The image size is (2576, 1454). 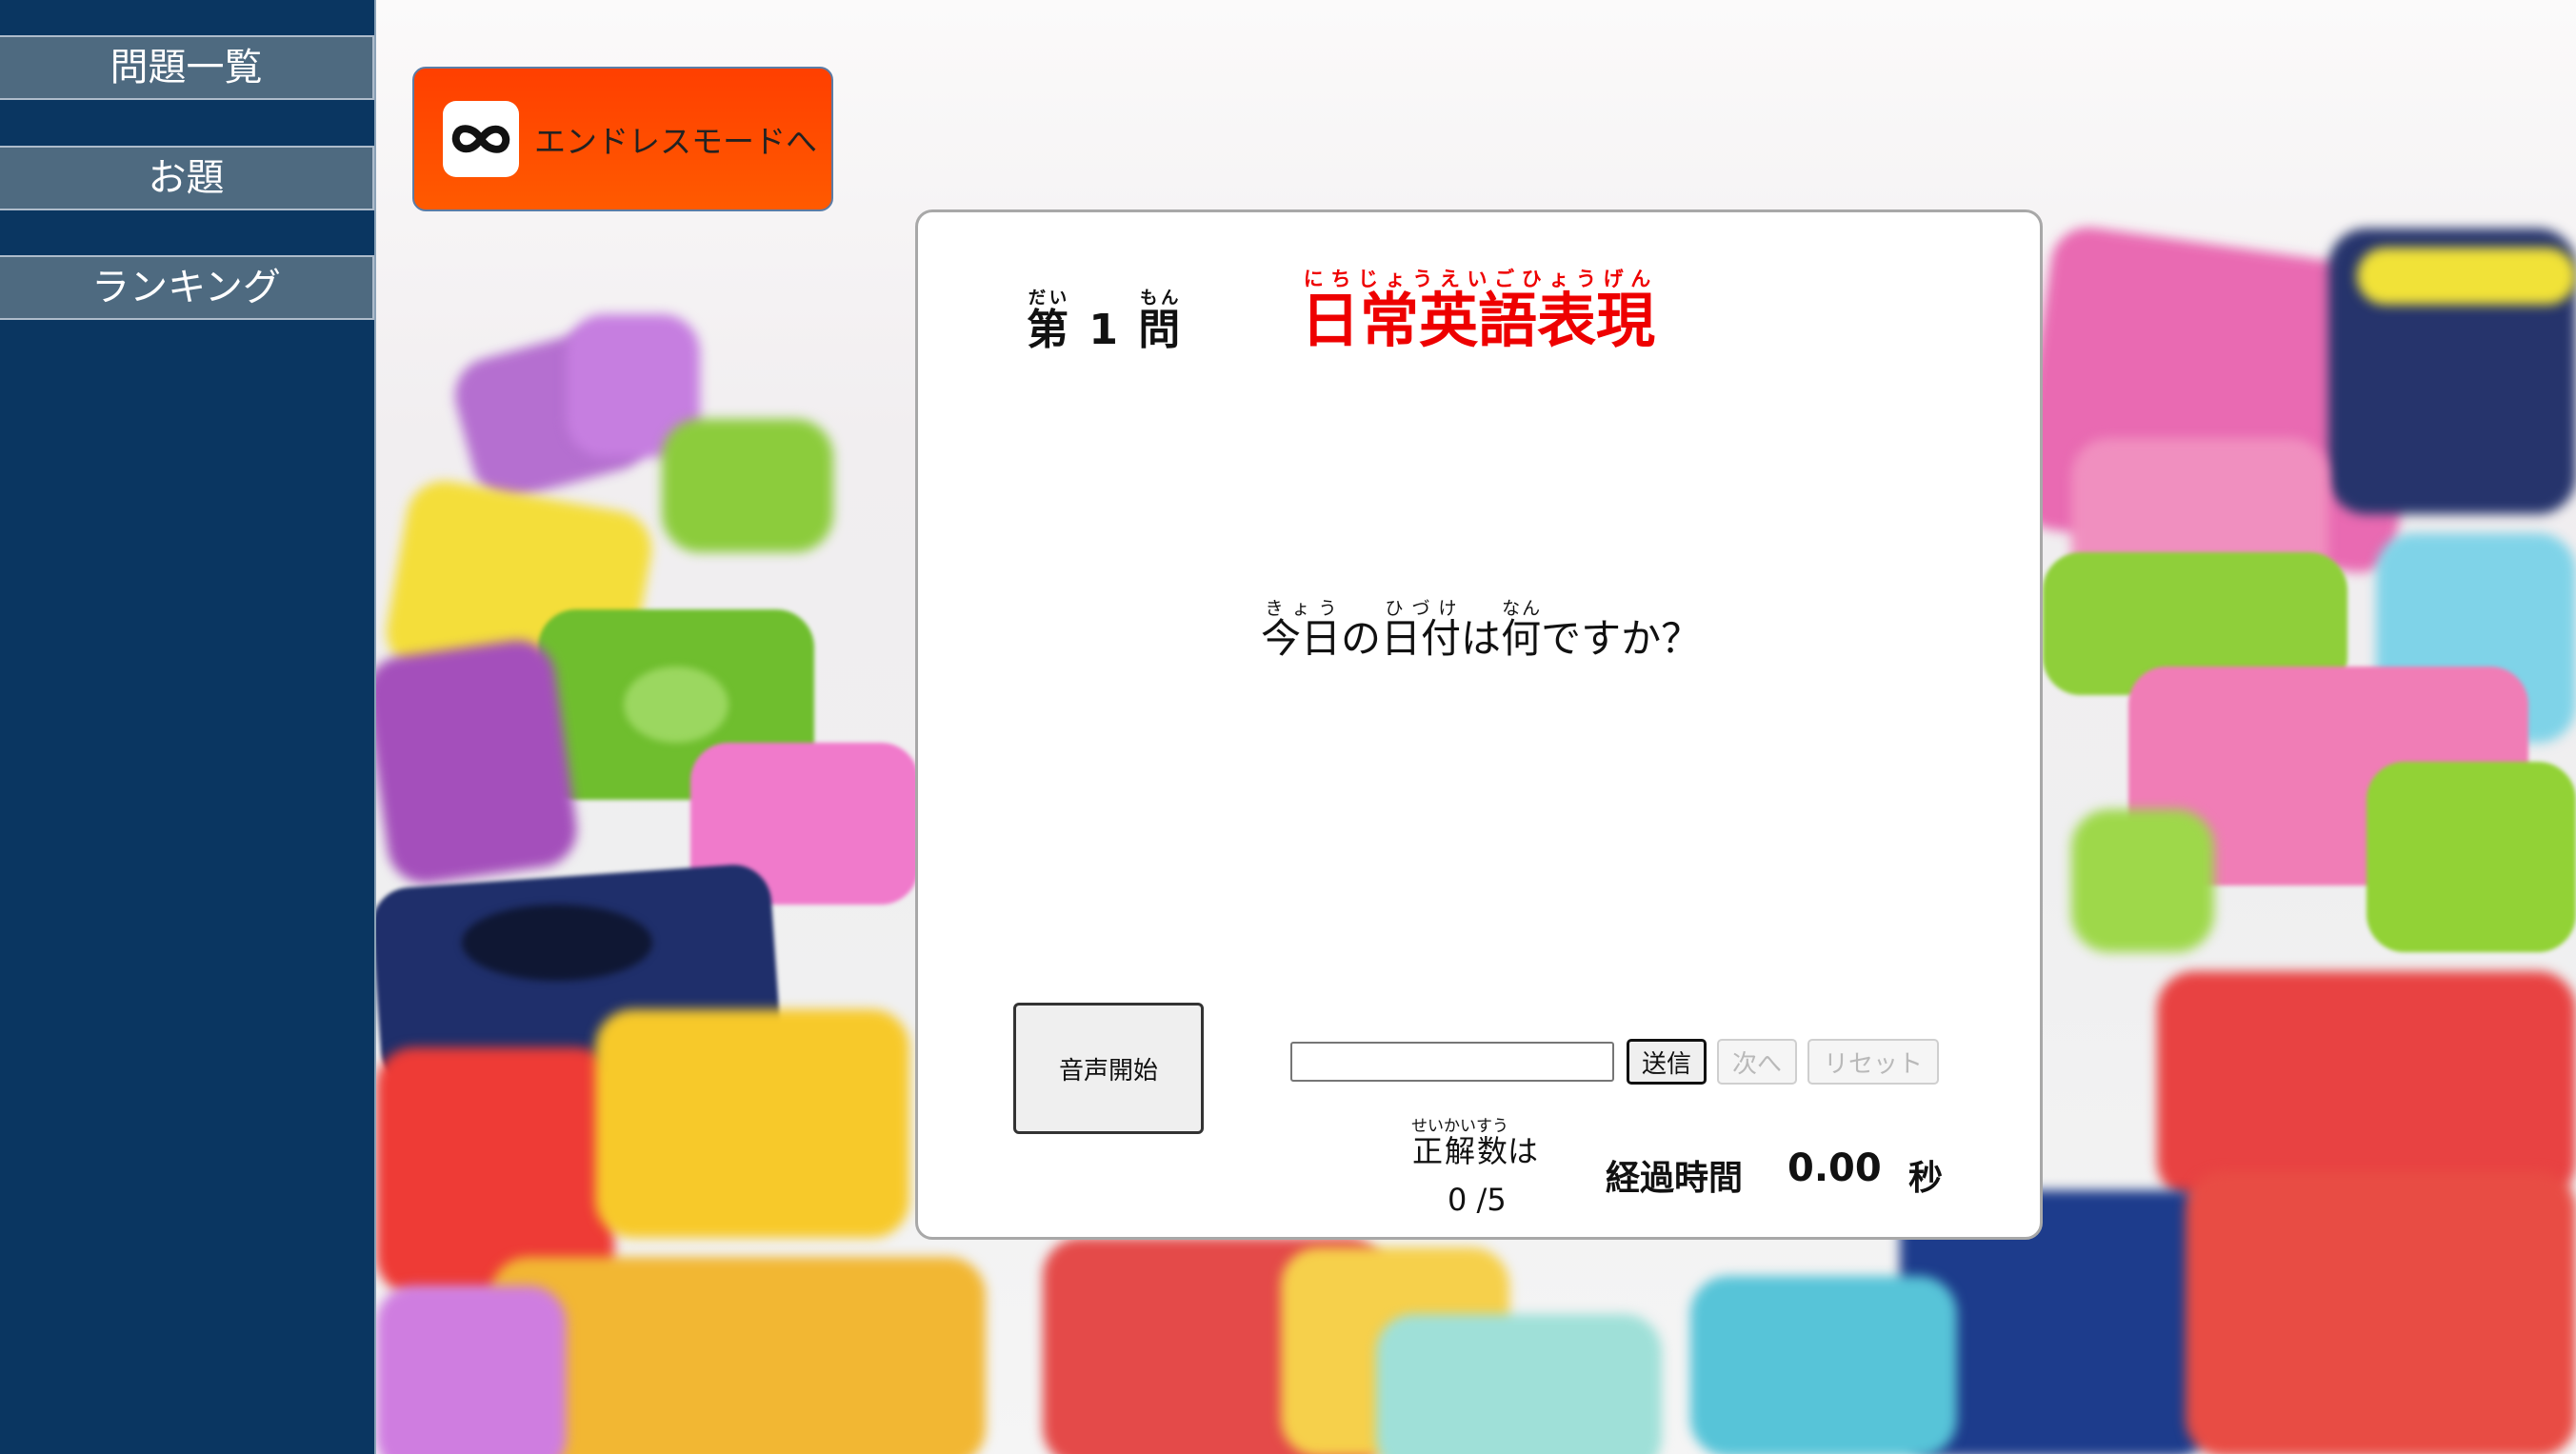 I want to click on sidebar-item-problem-list: 問題一覧, so click(x=187, y=67).